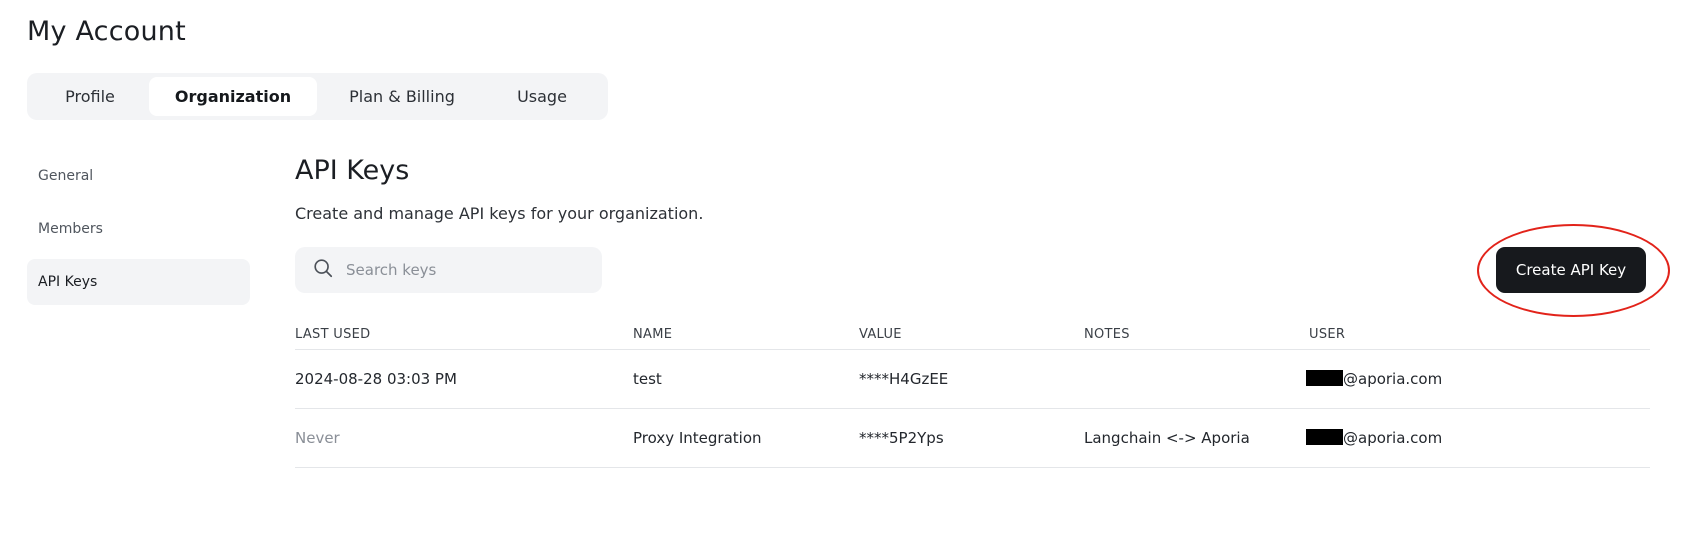  I want to click on sidebar-item-members: Members, so click(138, 229).